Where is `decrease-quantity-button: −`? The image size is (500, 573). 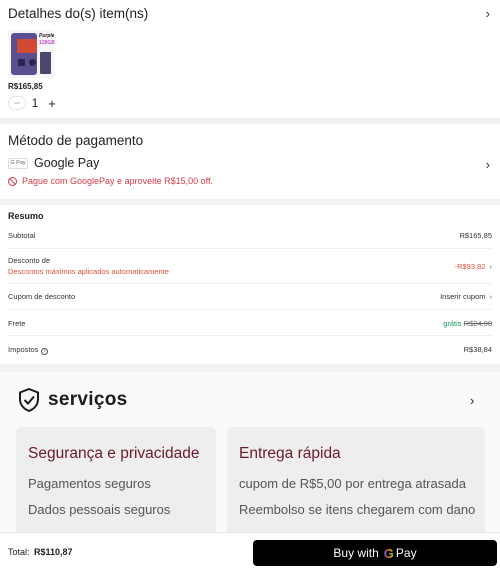
decrease-quantity-button: − is located at coordinates (17, 103).